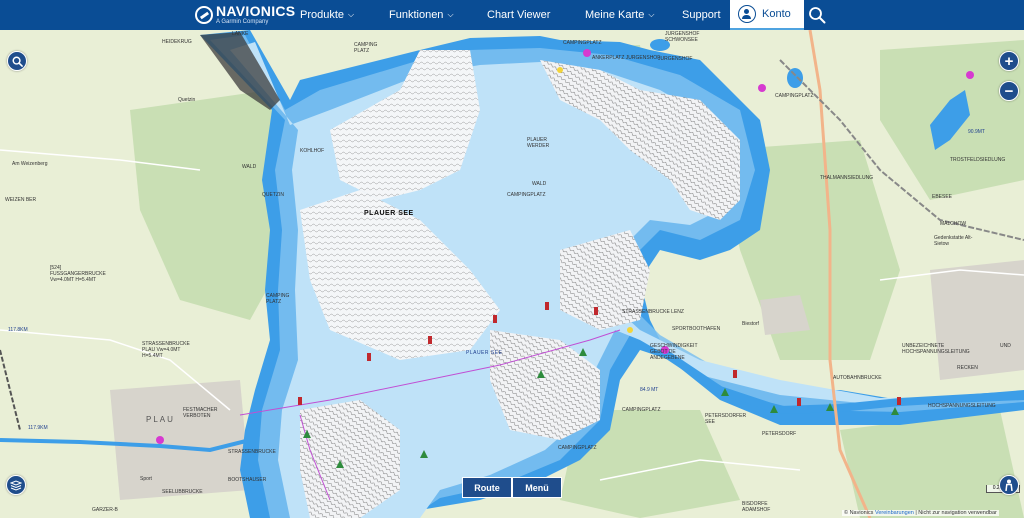 This screenshot has height=518, width=1024. I want to click on lake-name-label-south: PLAUER SEE, so click(484, 353).